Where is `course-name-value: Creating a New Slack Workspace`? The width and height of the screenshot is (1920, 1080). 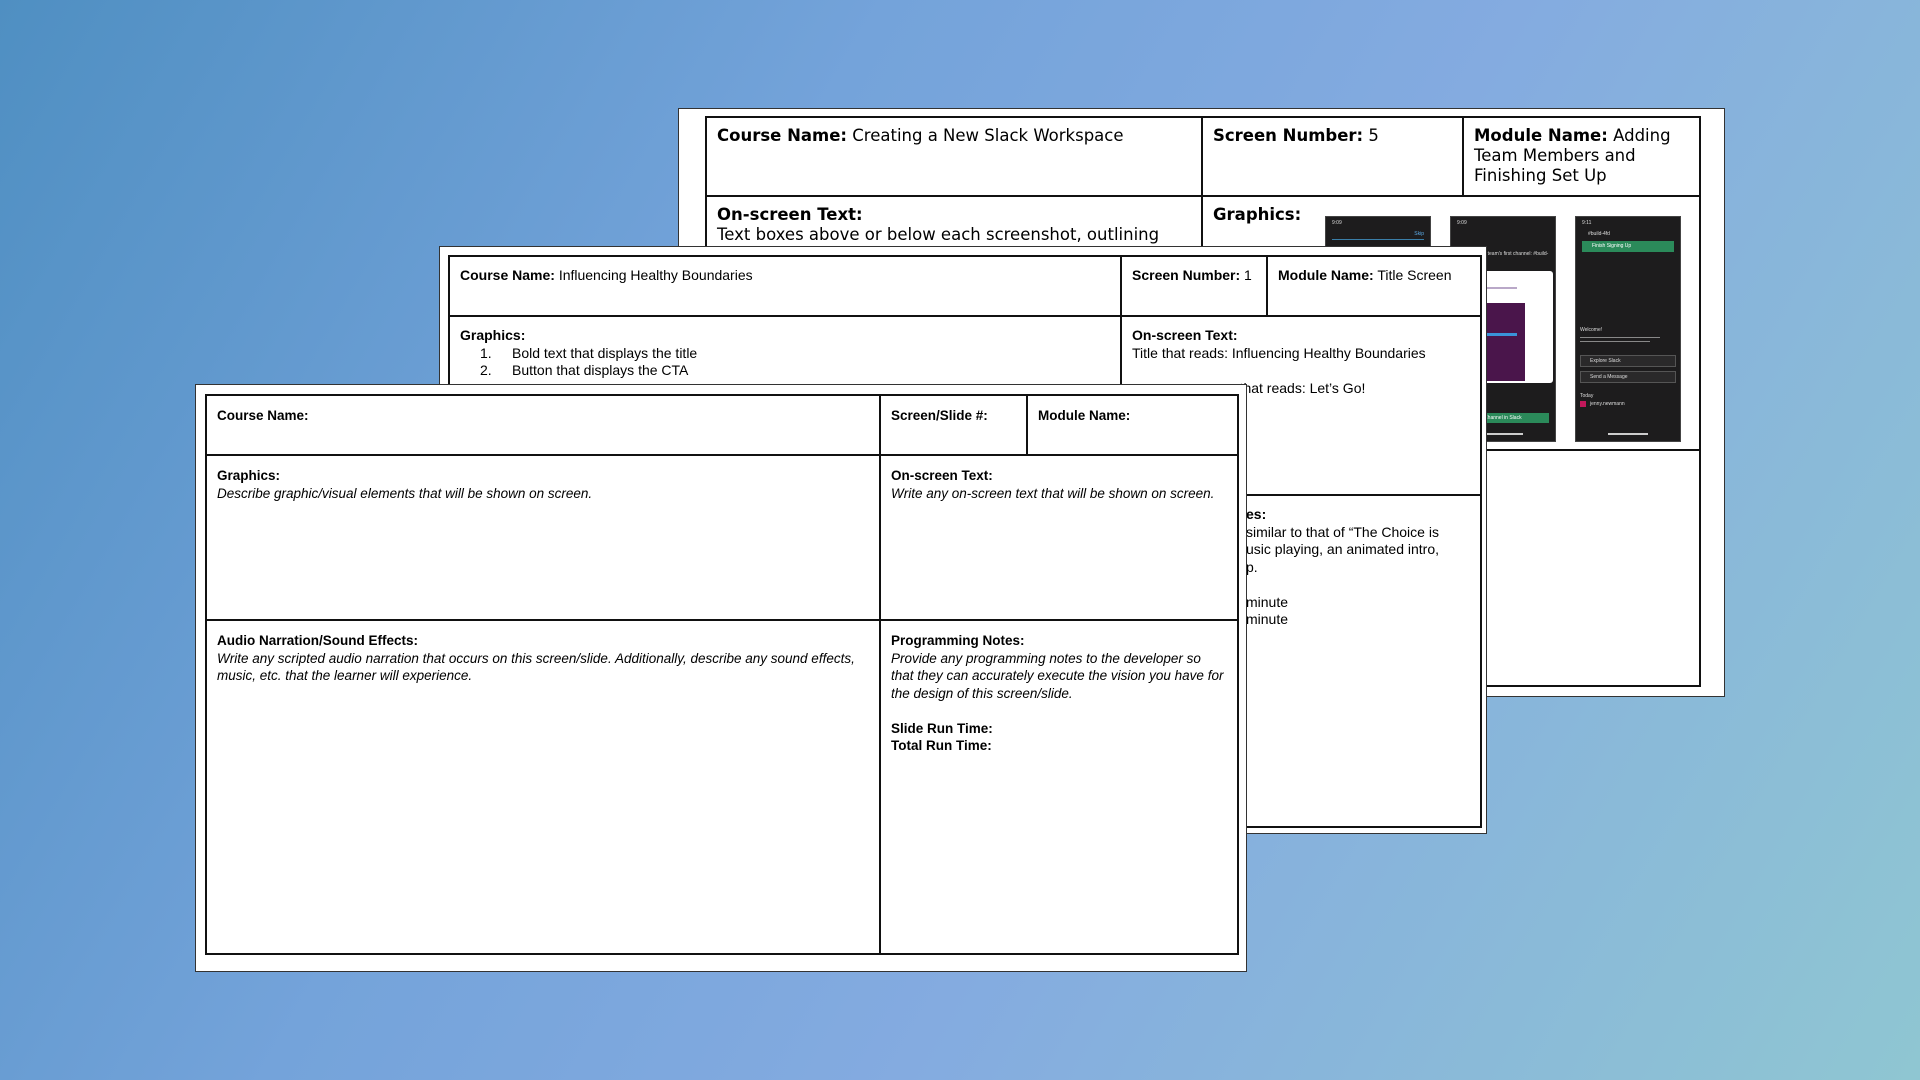 course-name-value: Creating a New Slack Workspace is located at coordinates (988, 135).